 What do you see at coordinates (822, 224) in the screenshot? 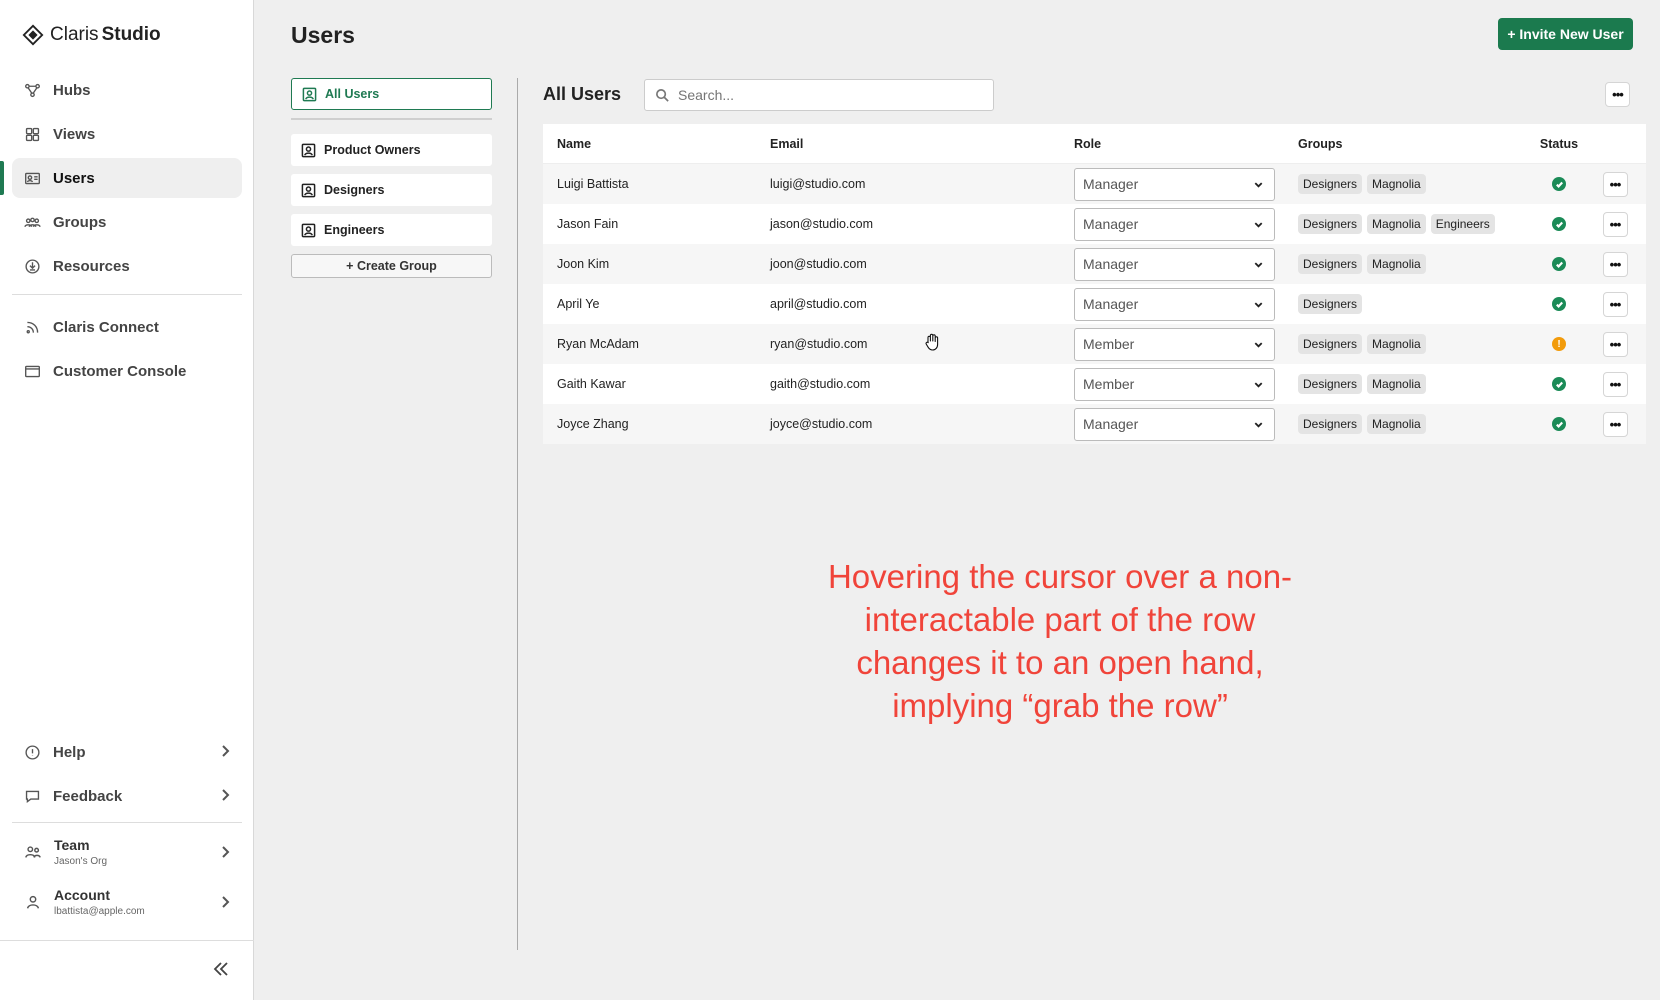
I see `cell-email: jason@studio.com` at bounding box center [822, 224].